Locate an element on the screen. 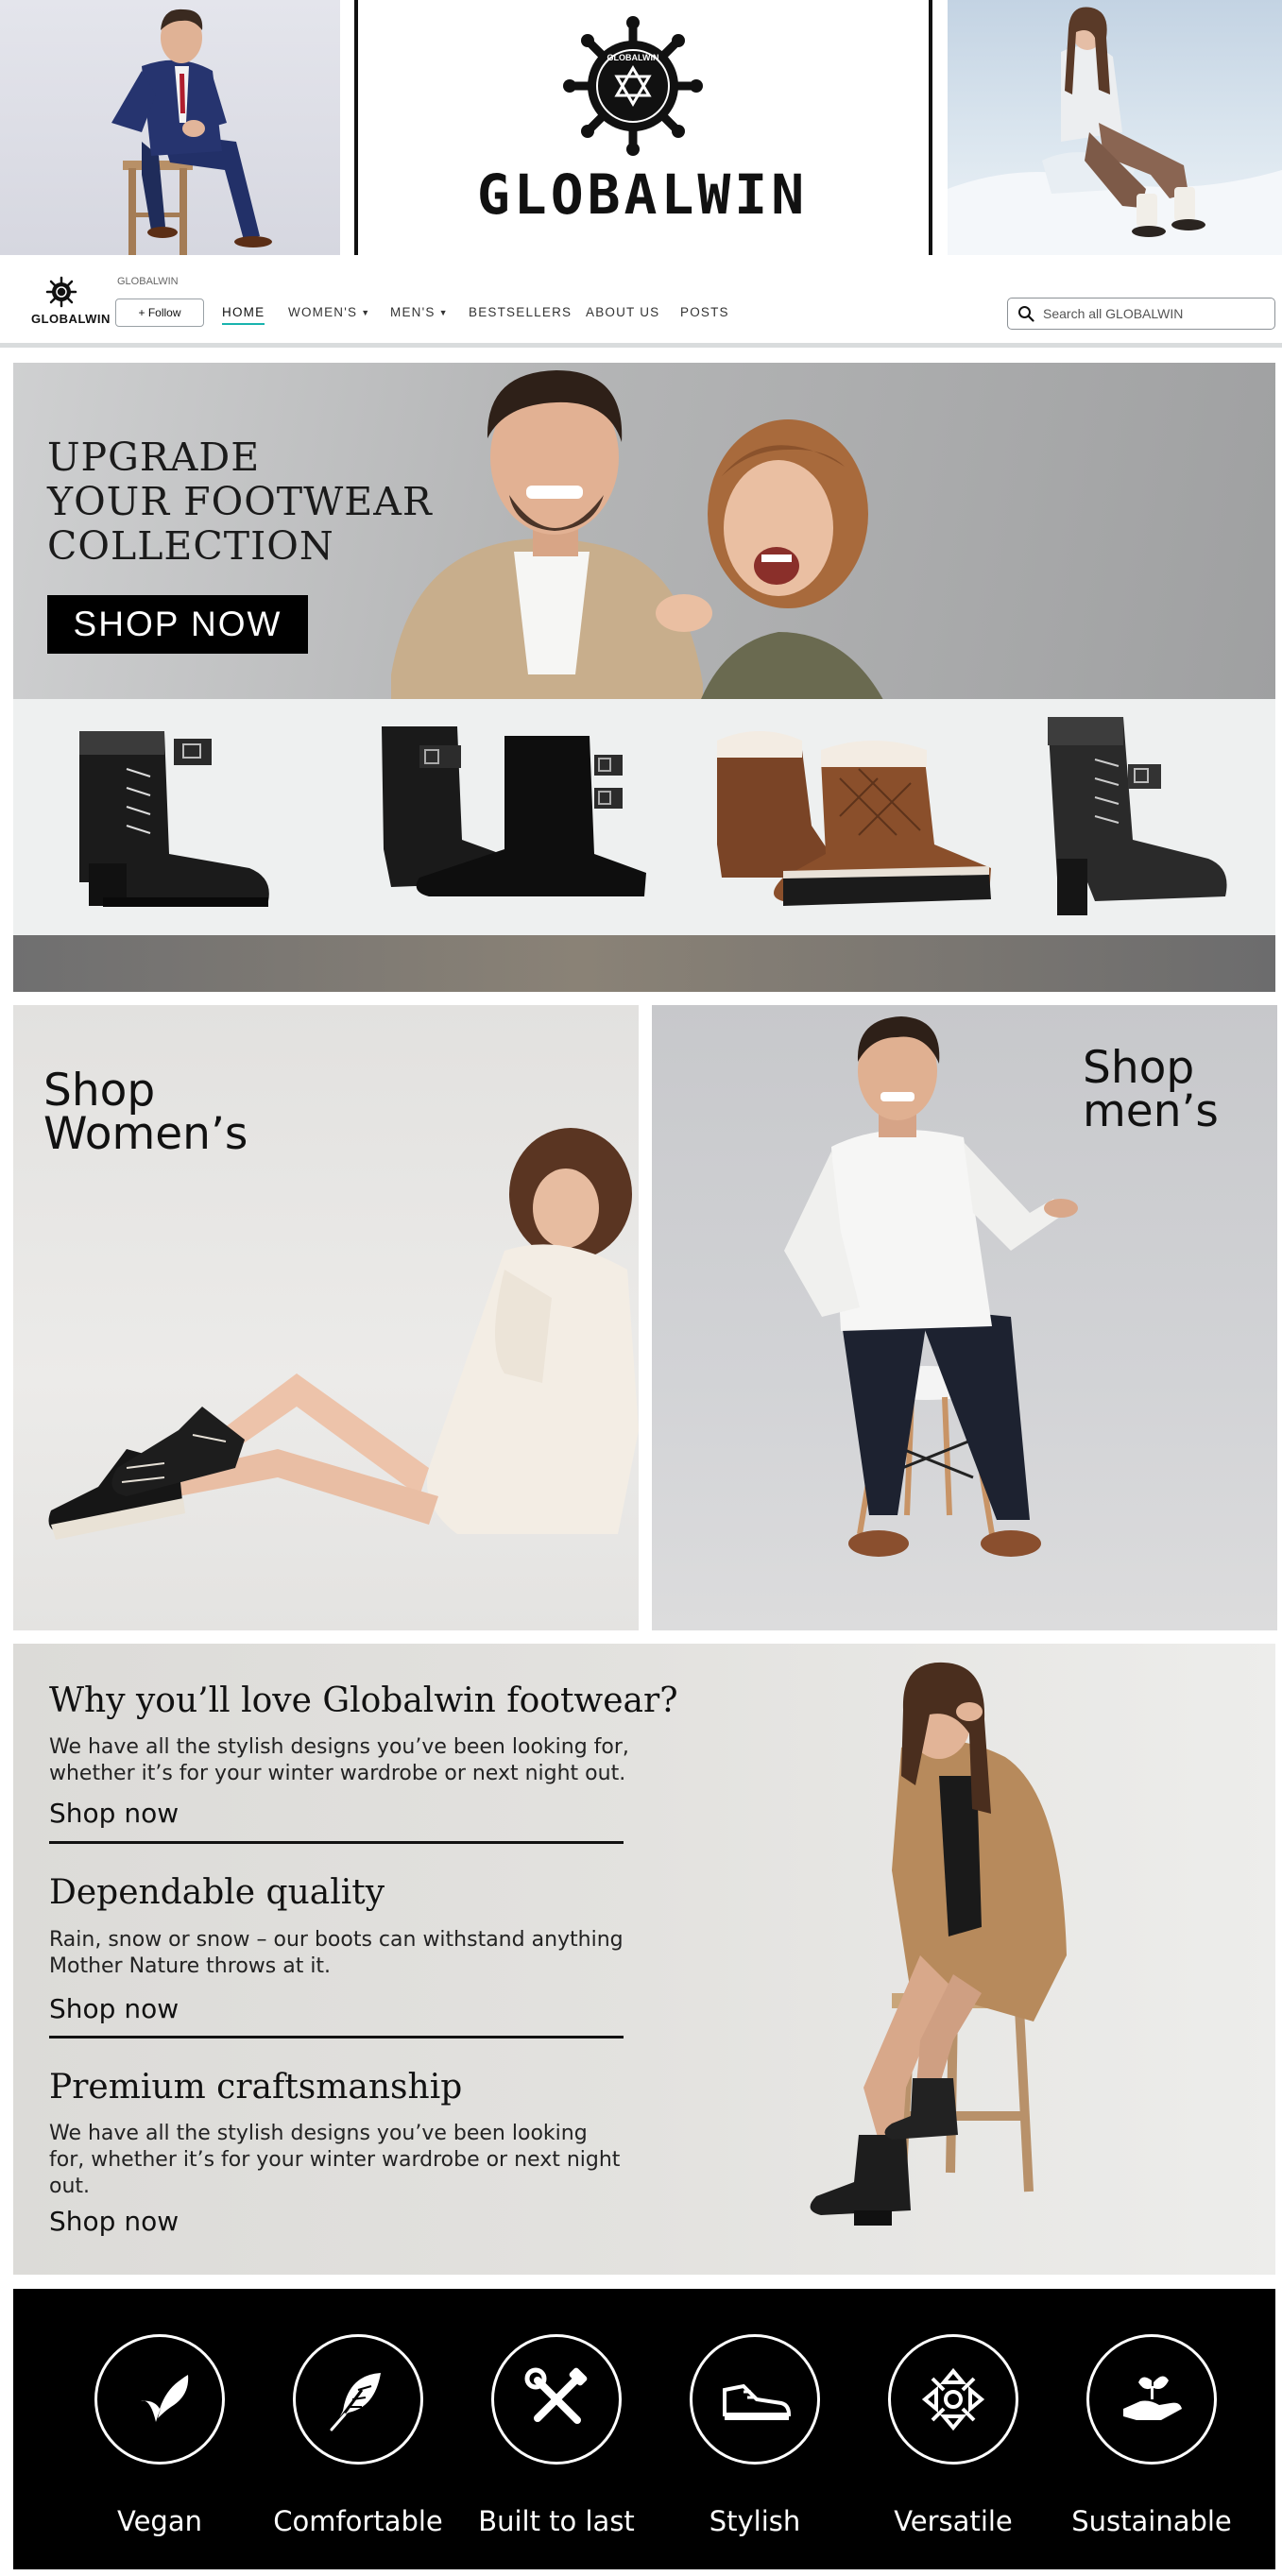 This screenshot has width=1282, height=2576. top-banner: GLOBALWIN GLOBALWIN is located at coordinates (641, 128).